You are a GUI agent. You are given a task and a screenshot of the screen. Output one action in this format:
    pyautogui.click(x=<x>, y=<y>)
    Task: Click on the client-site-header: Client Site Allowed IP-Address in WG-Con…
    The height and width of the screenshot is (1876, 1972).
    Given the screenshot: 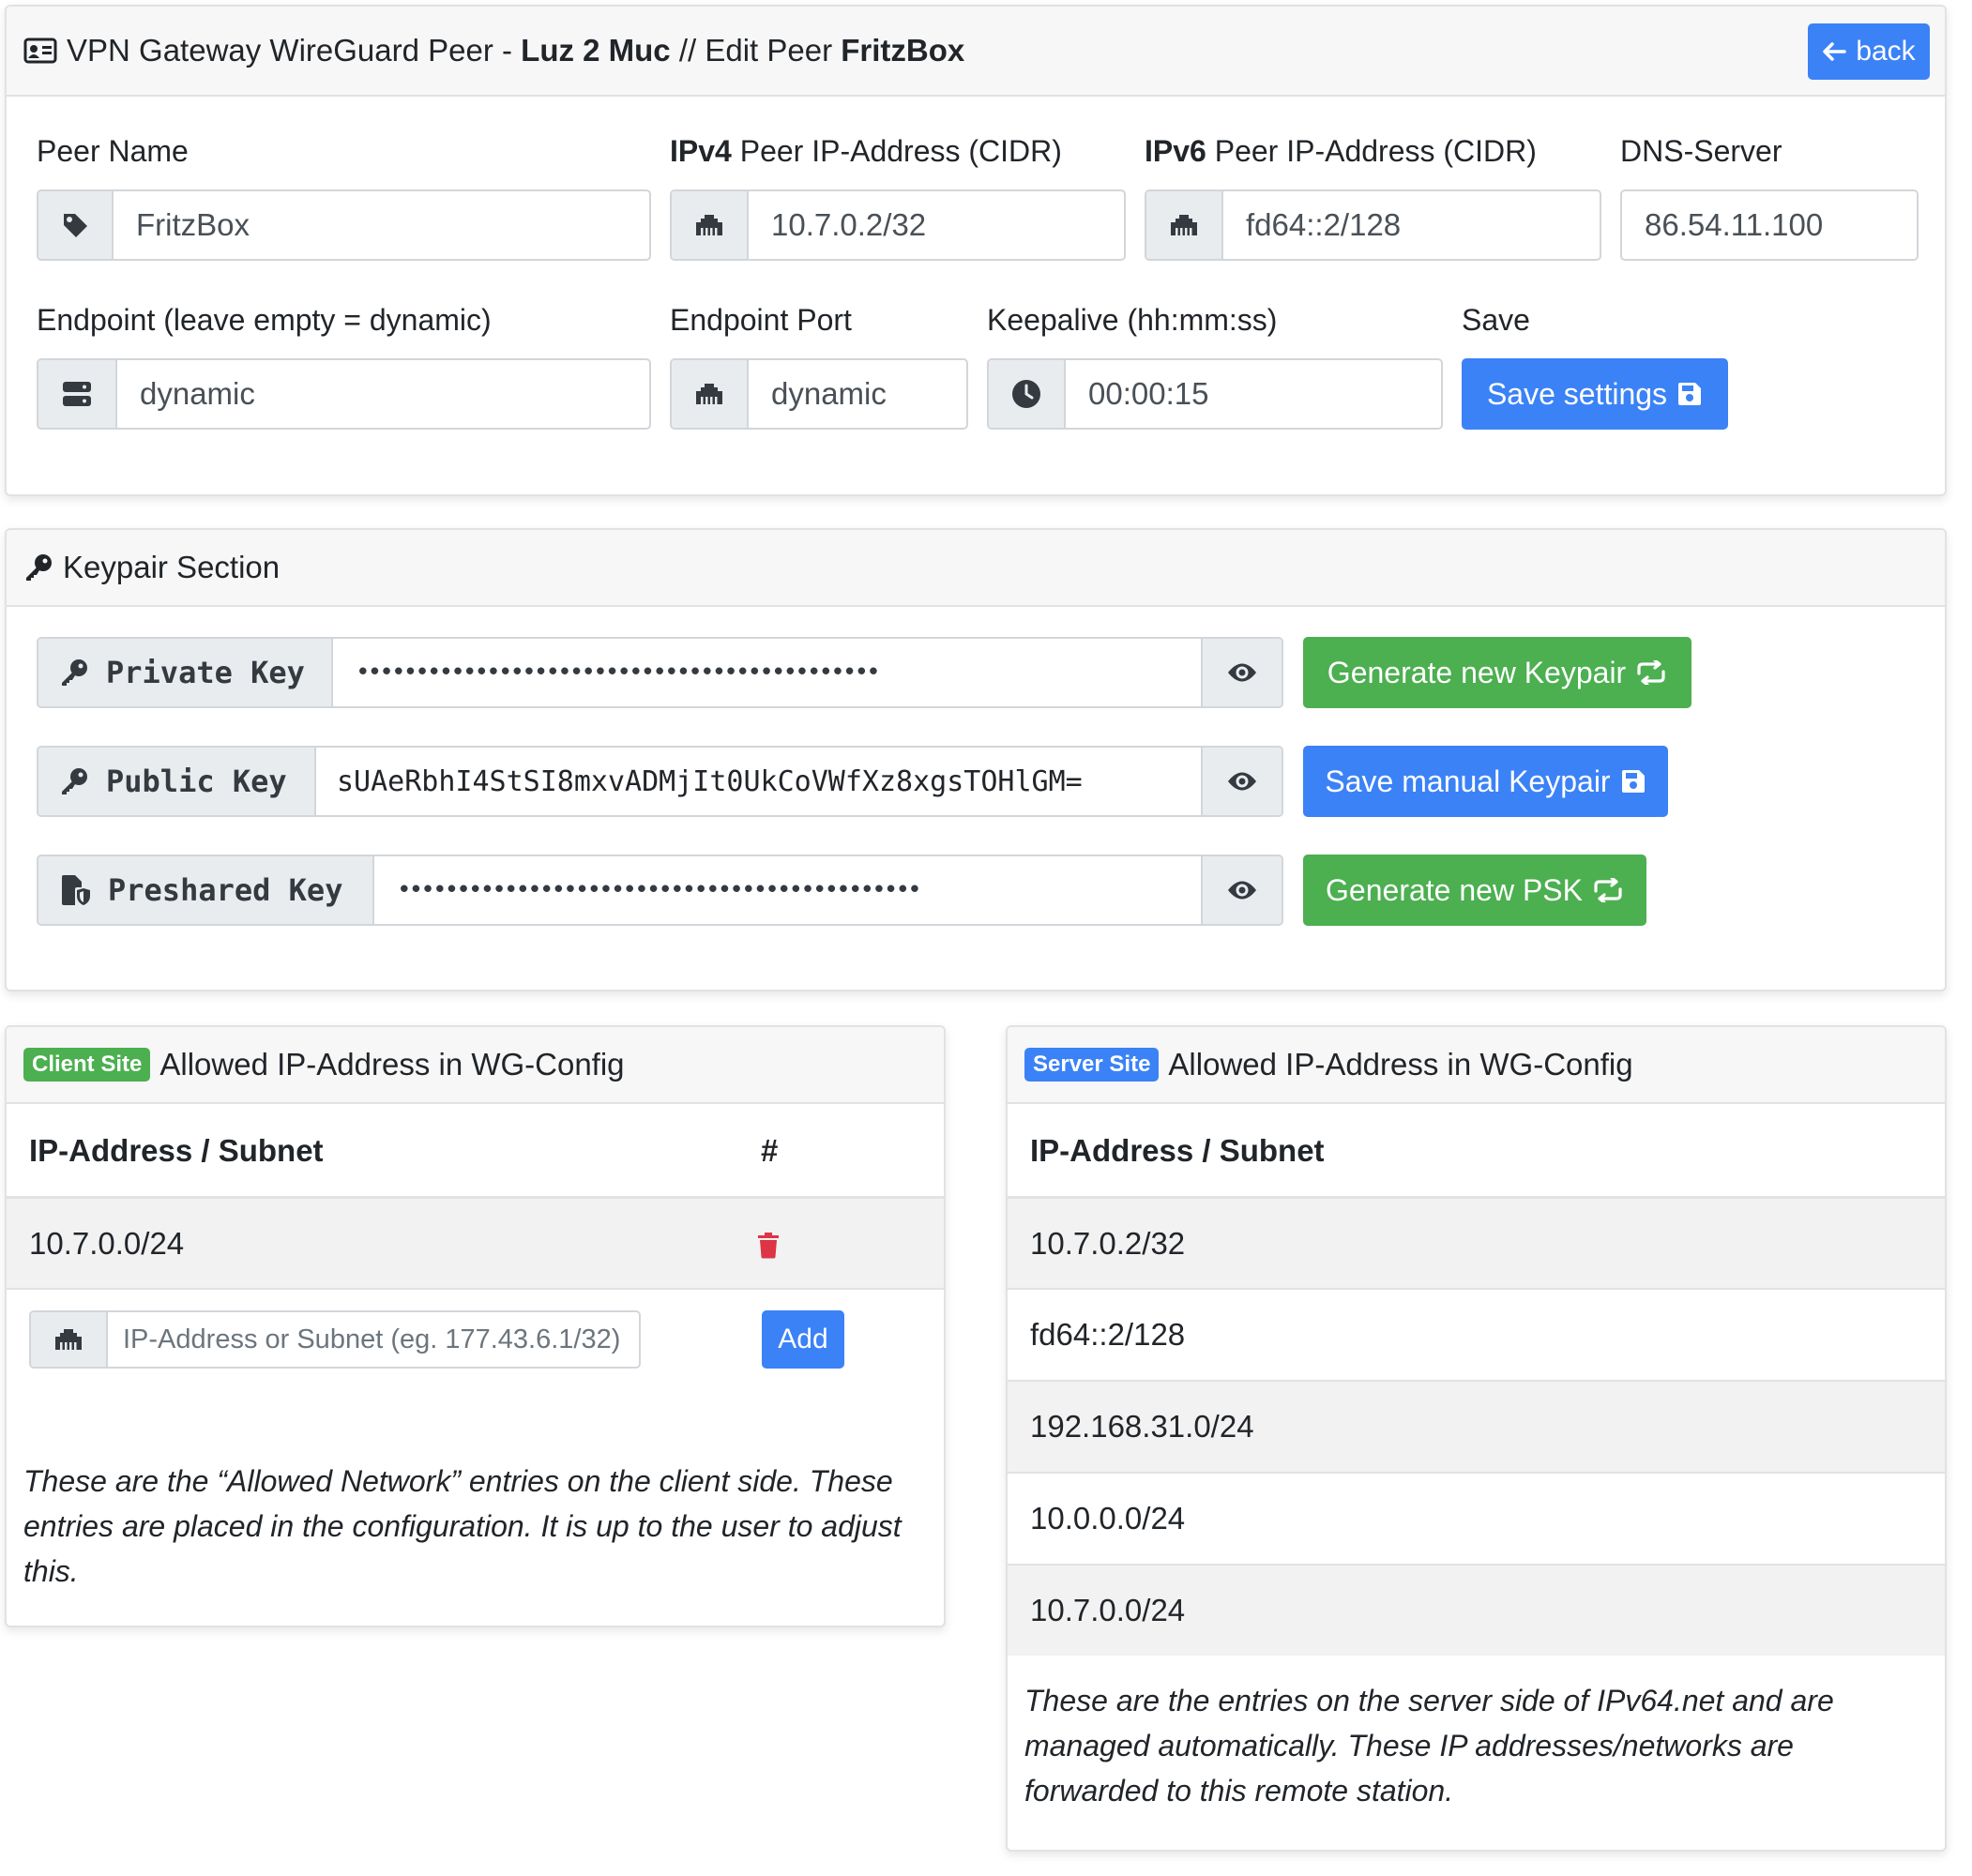 What is the action you would take?
    pyautogui.click(x=475, y=1065)
    